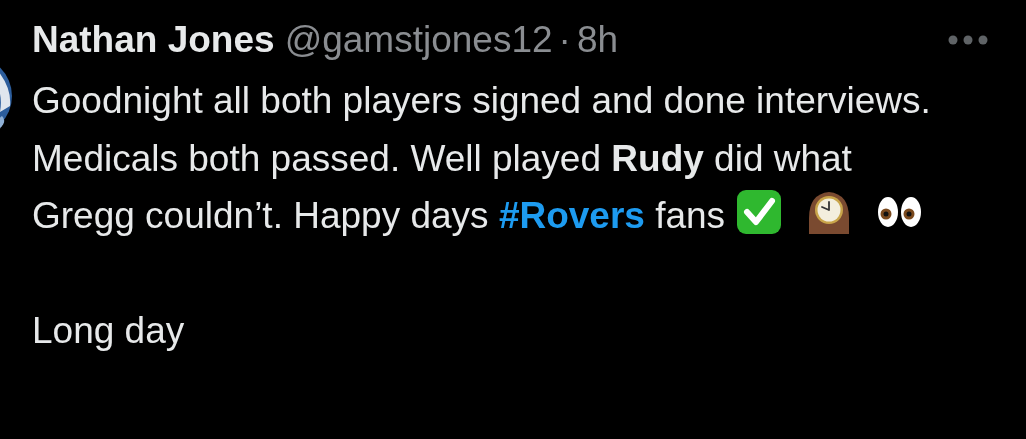  What do you see at coordinates (109, 330) in the screenshot?
I see `tweet-text: Long day` at bounding box center [109, 330].